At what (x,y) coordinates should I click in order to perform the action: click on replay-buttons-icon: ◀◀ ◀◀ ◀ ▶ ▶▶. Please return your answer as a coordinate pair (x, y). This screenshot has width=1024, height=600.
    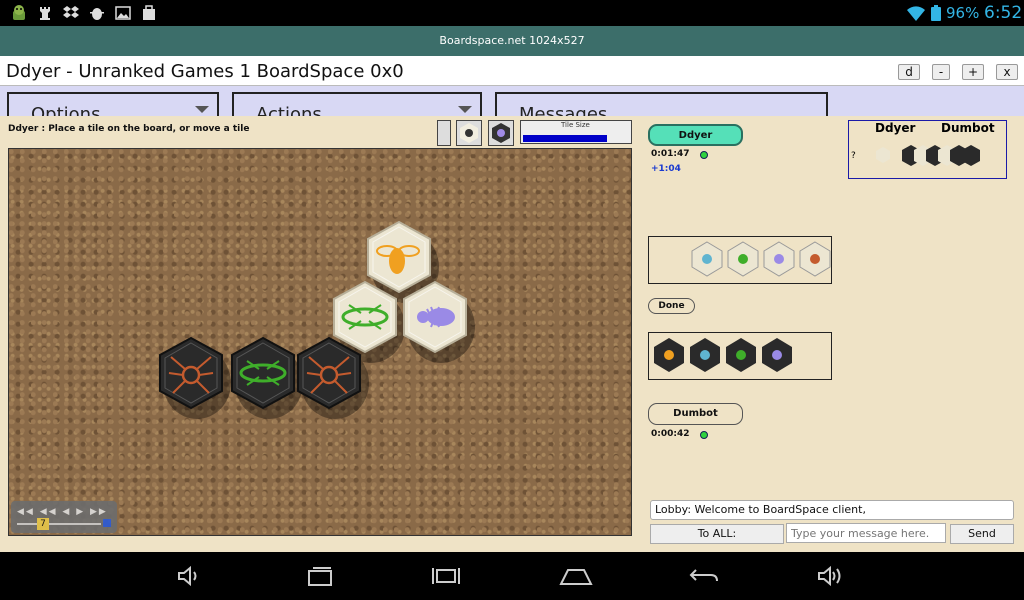
    Looking at the image, I should click on (64, 512).